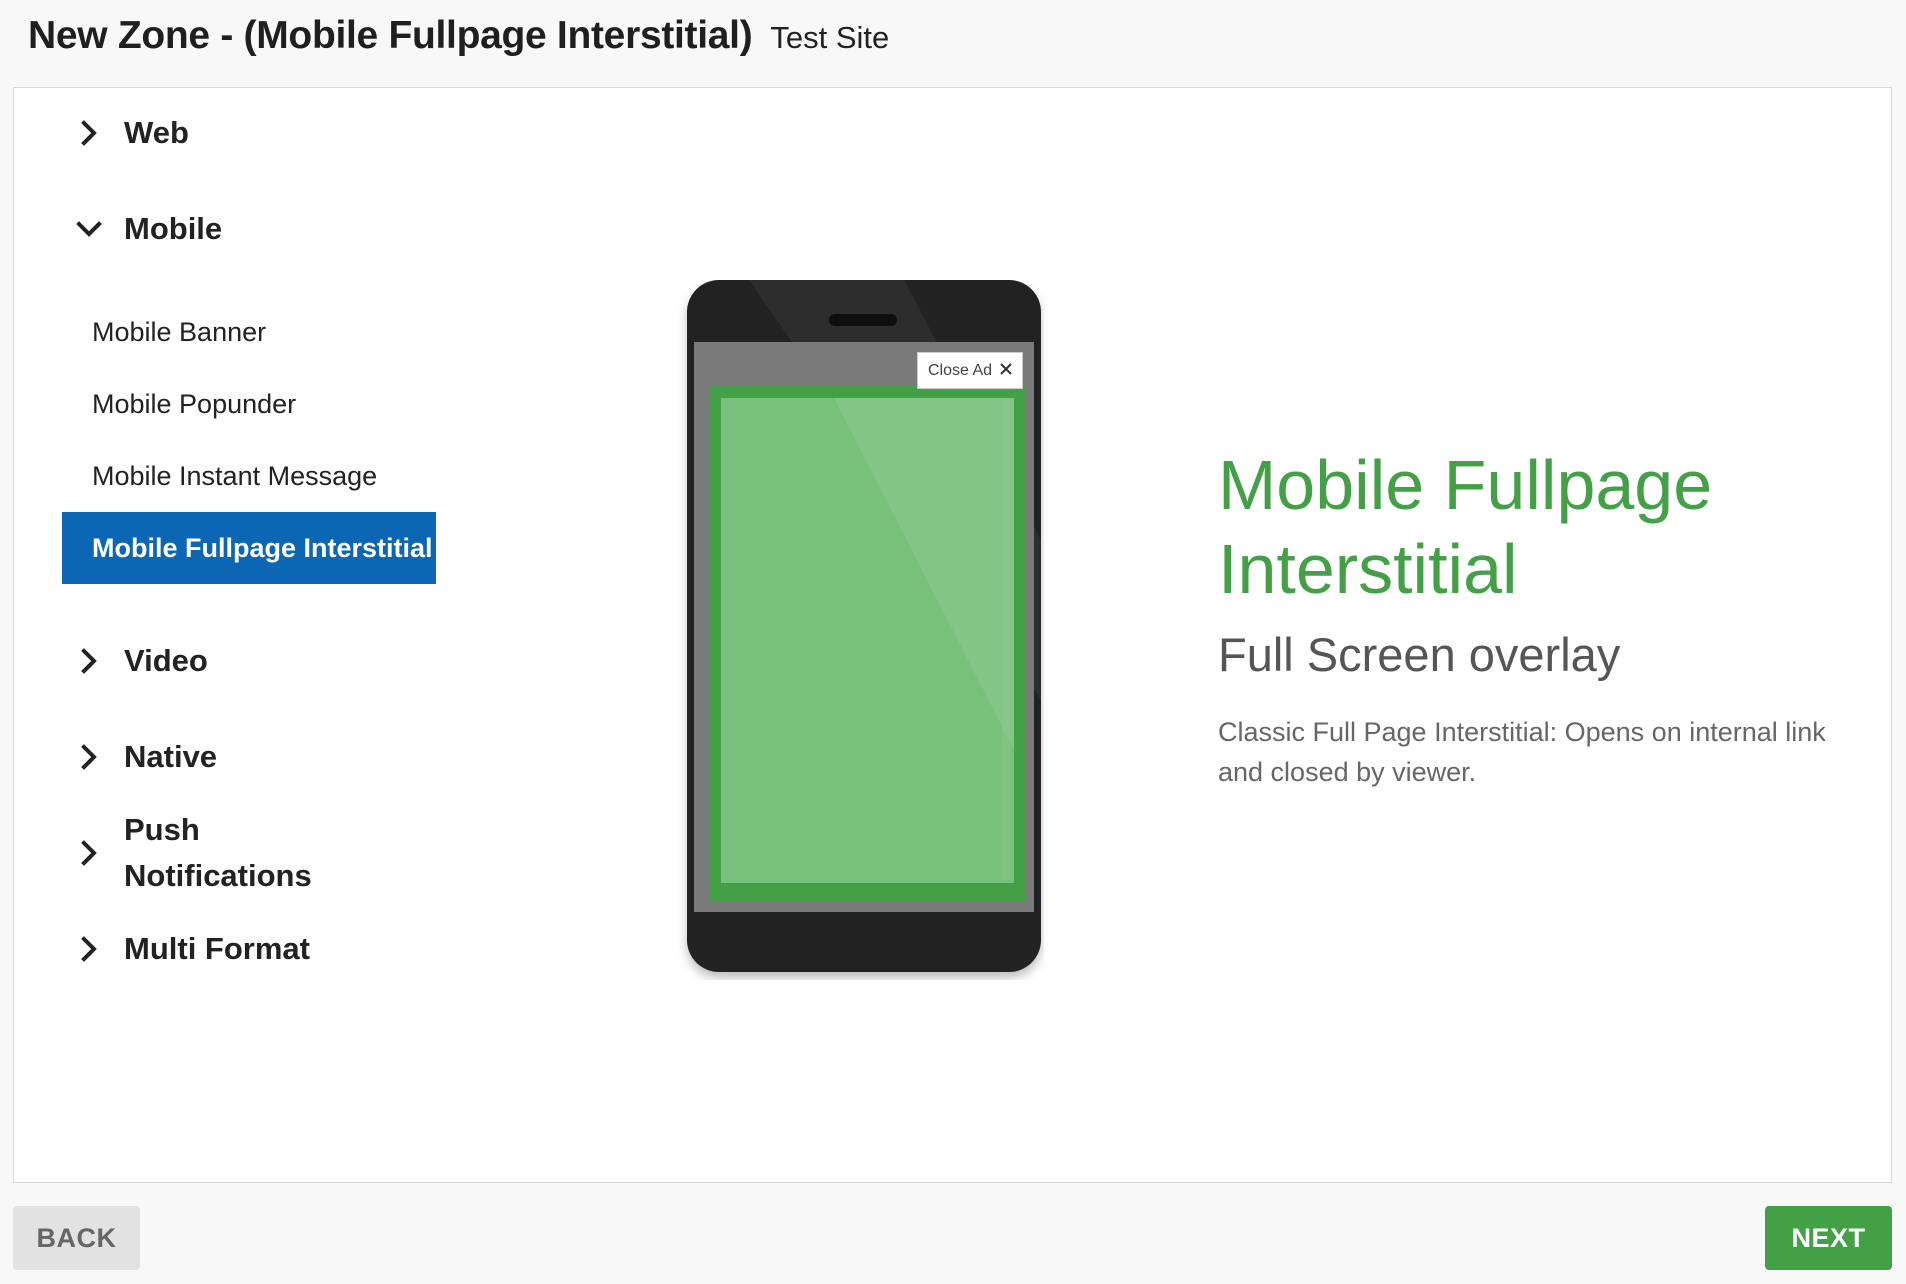  What do you see at coordinates (262, 547) in the screenshot?
I see `sub-item-label: Mobile Fullpage Interstitial` at bounding box center [262, 547].